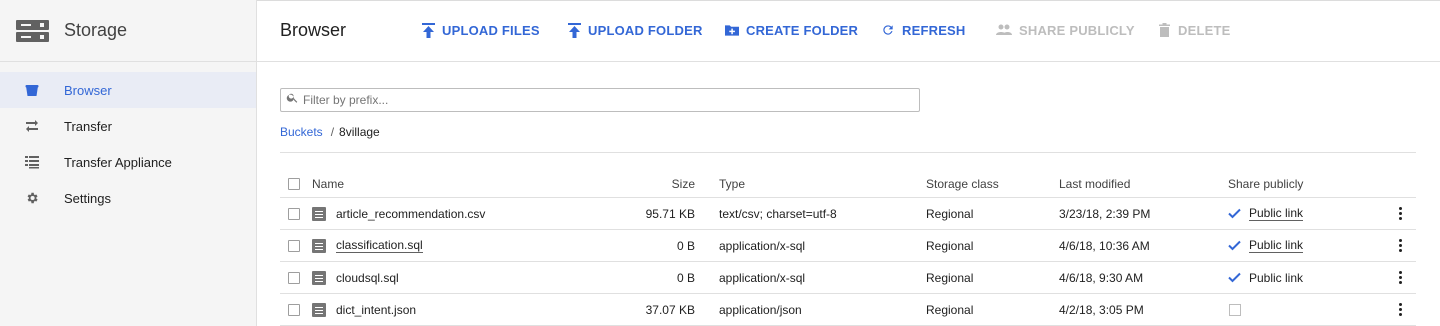 This screenshot has height=326, width=1440. What do you see at coordinates (313, 30) in the screenshot?
I see `page-title: Browser` at bounding box center [313, 30].